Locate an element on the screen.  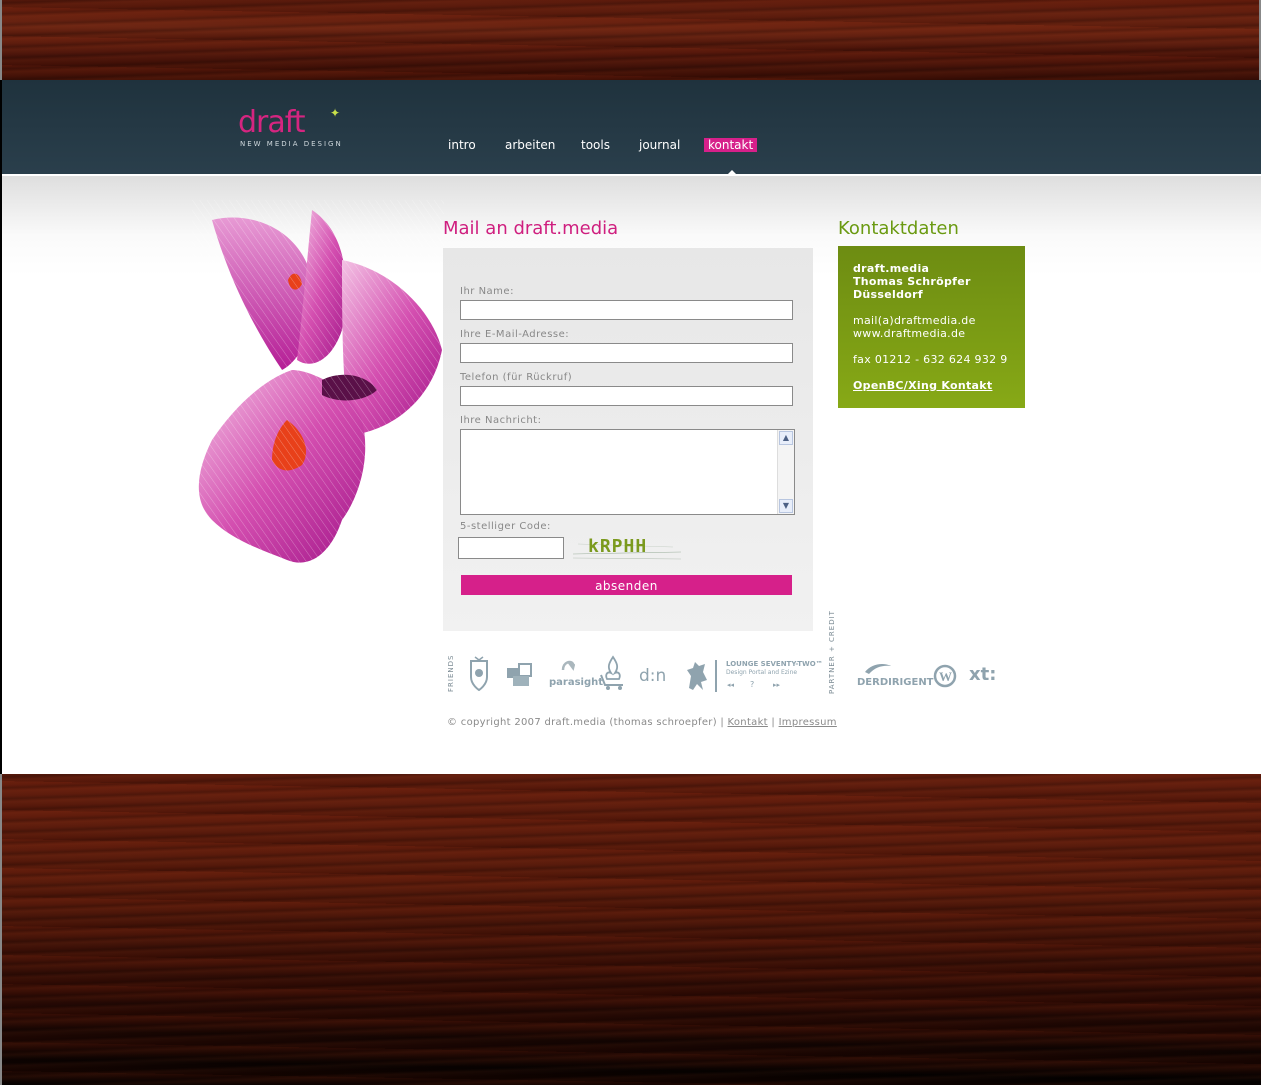
svg-text: W is located at coordinates (945, 676).